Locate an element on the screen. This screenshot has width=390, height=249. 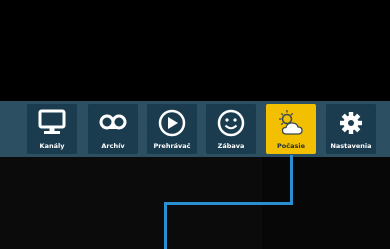
gear-icon is located at coordinates (351, 123).